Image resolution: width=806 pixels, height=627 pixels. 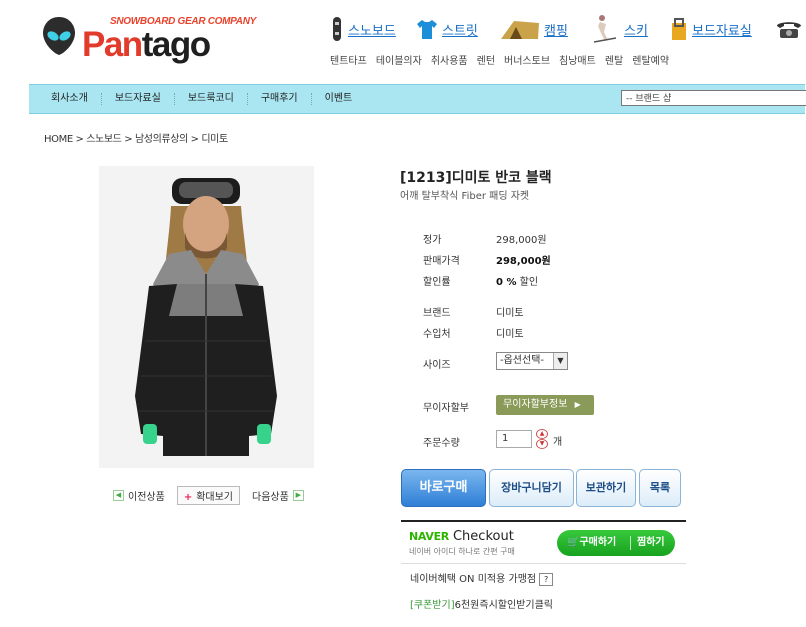 What do you see at coordinates (614, 59) in the screenshot?
I see `subnav-item: 렌탈` at bounding box center [614, 59].